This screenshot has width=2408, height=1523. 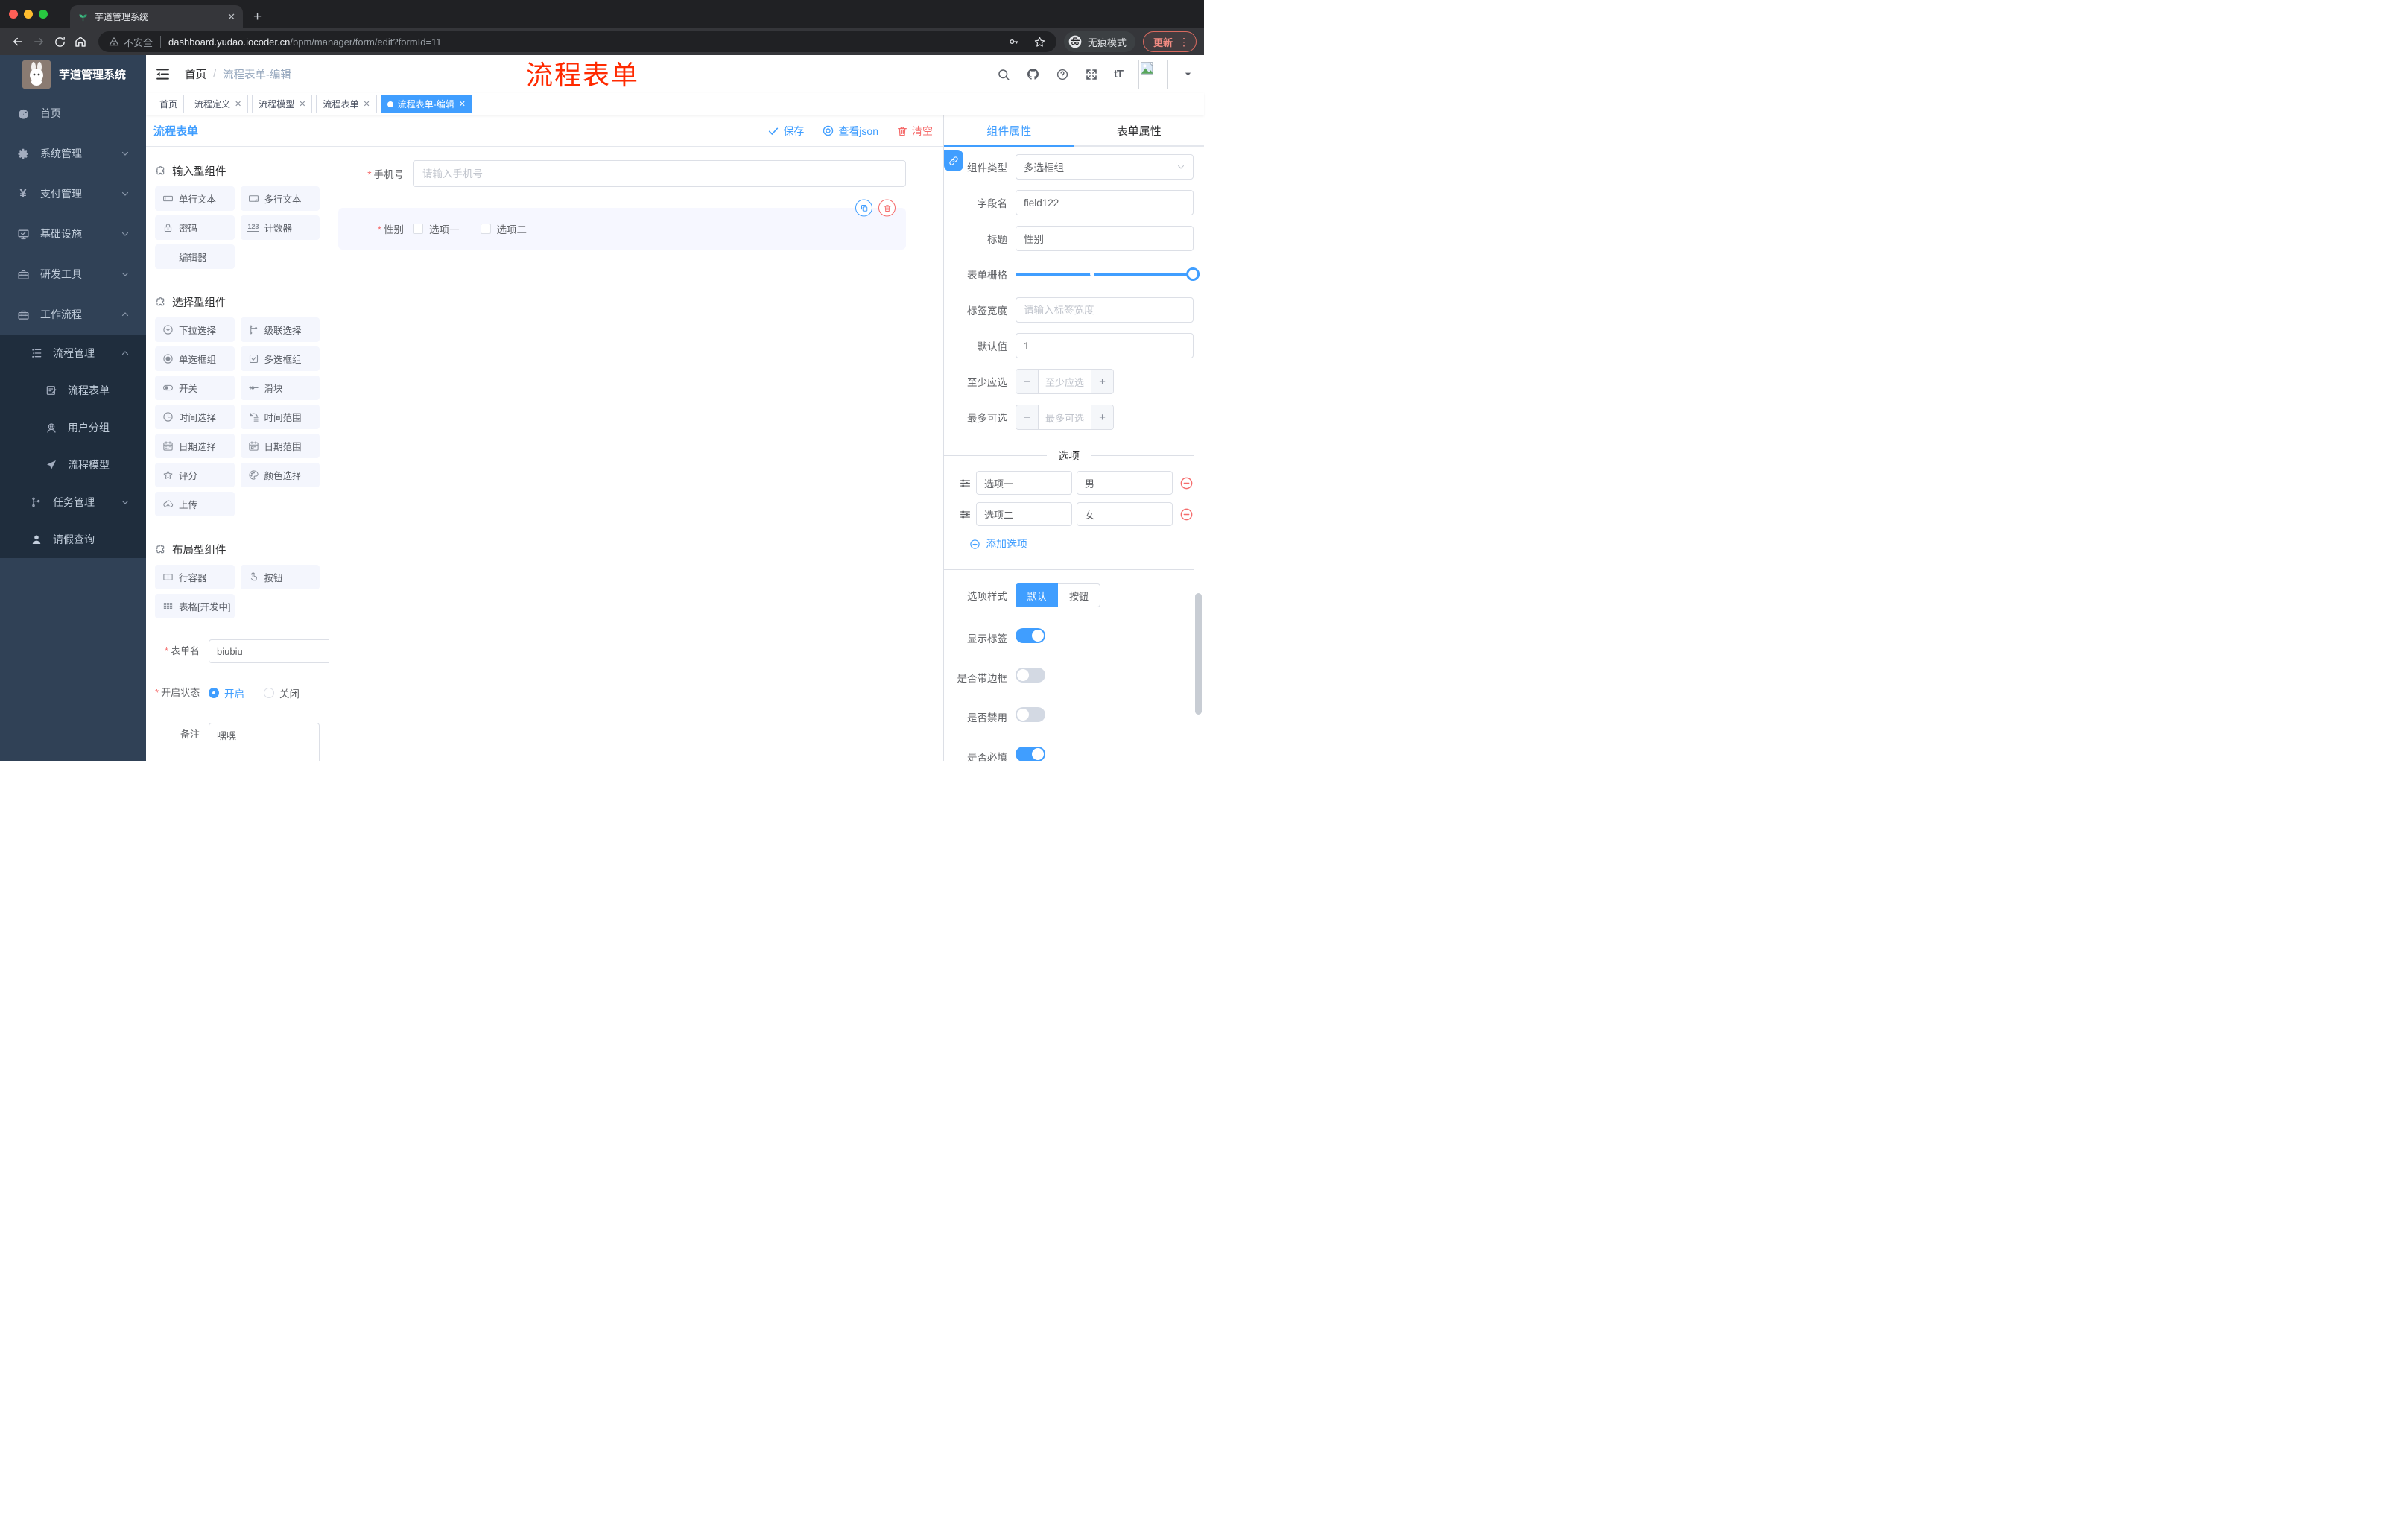 I want to click on window-controls, so click(x=28, y=14).